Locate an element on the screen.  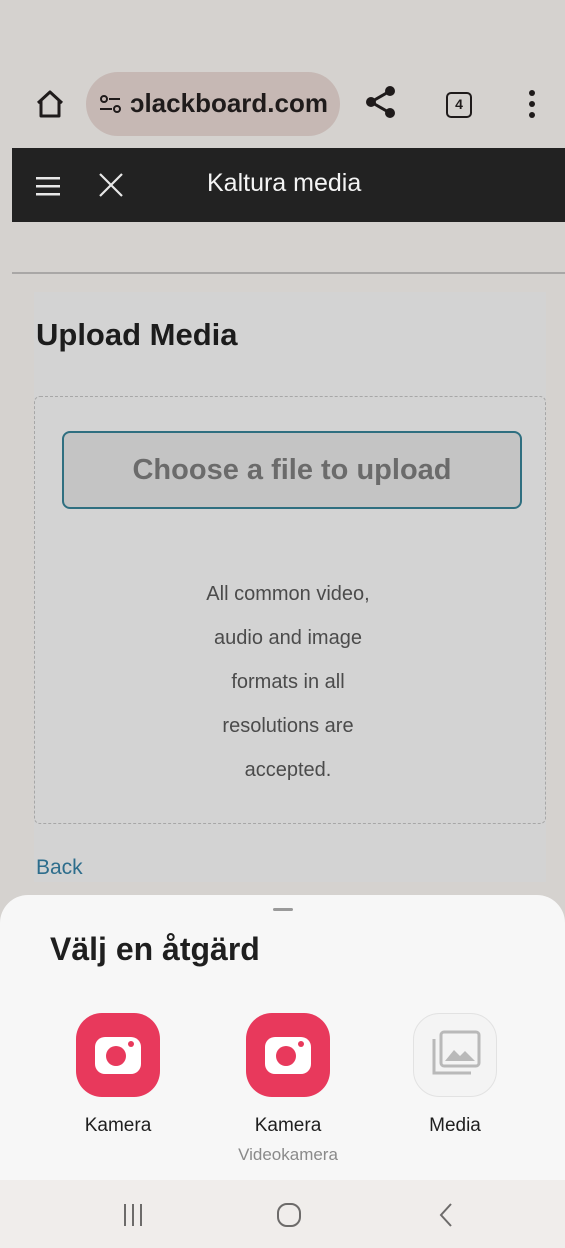
system-navbar is located at coordinates (282, 1214).